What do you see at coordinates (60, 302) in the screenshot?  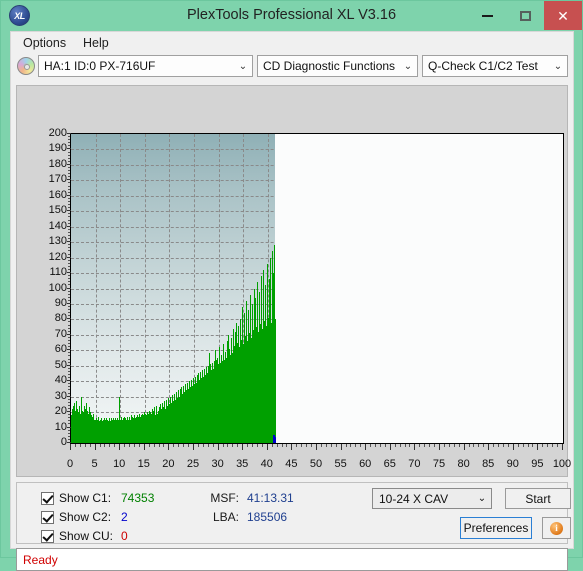 I see `y-axis-label: 90` at bounding box center [60, 302].